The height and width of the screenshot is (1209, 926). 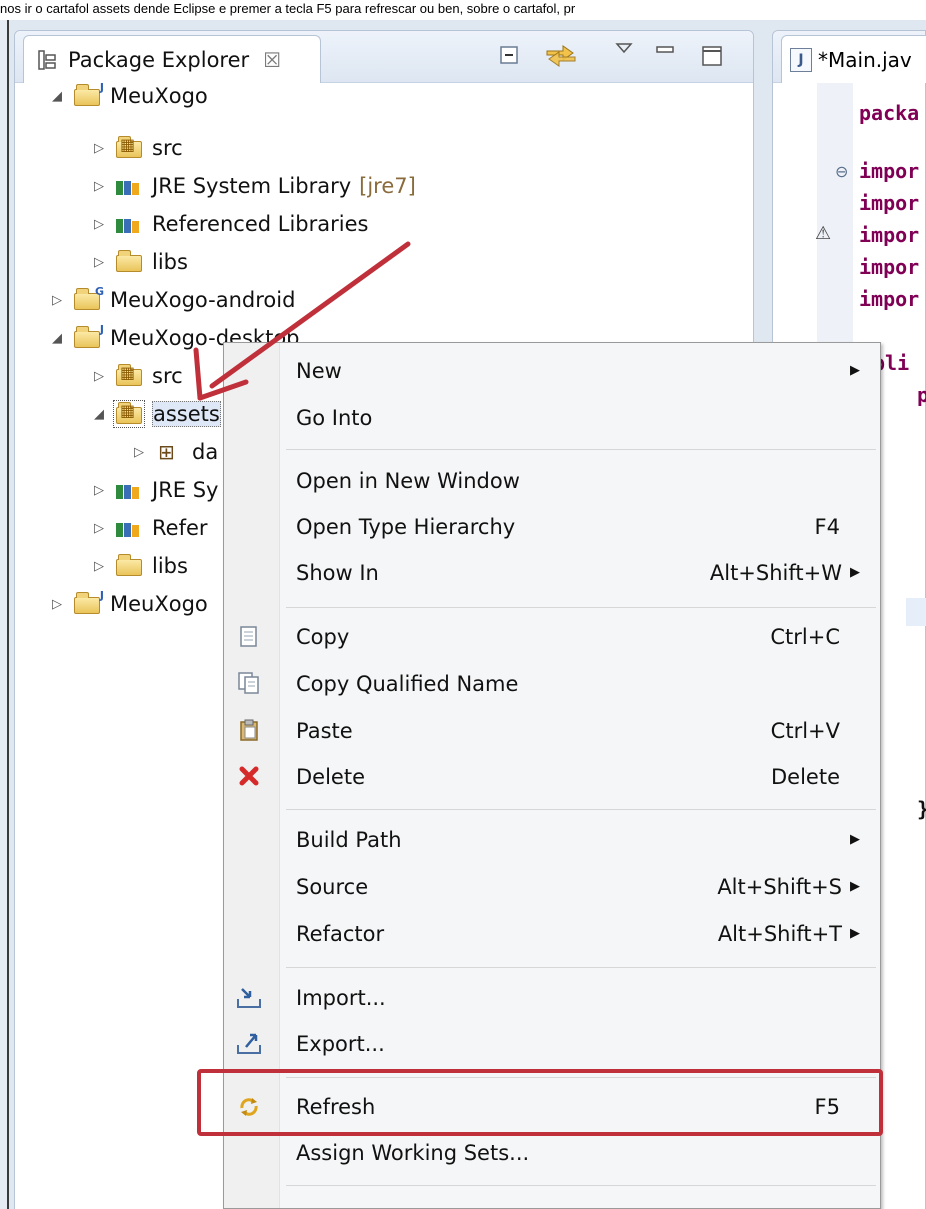 What do you see at coordinates (203, 300) in the screenshot?
I see `tree-item-label: MeuXogo-android` at bounding box center [203, 300].